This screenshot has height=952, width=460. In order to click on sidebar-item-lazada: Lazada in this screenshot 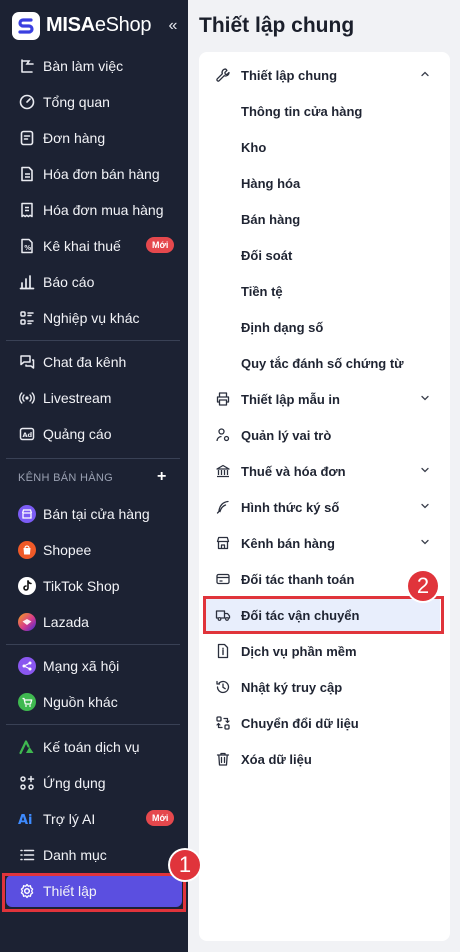, I will do `click(94, 622)`.